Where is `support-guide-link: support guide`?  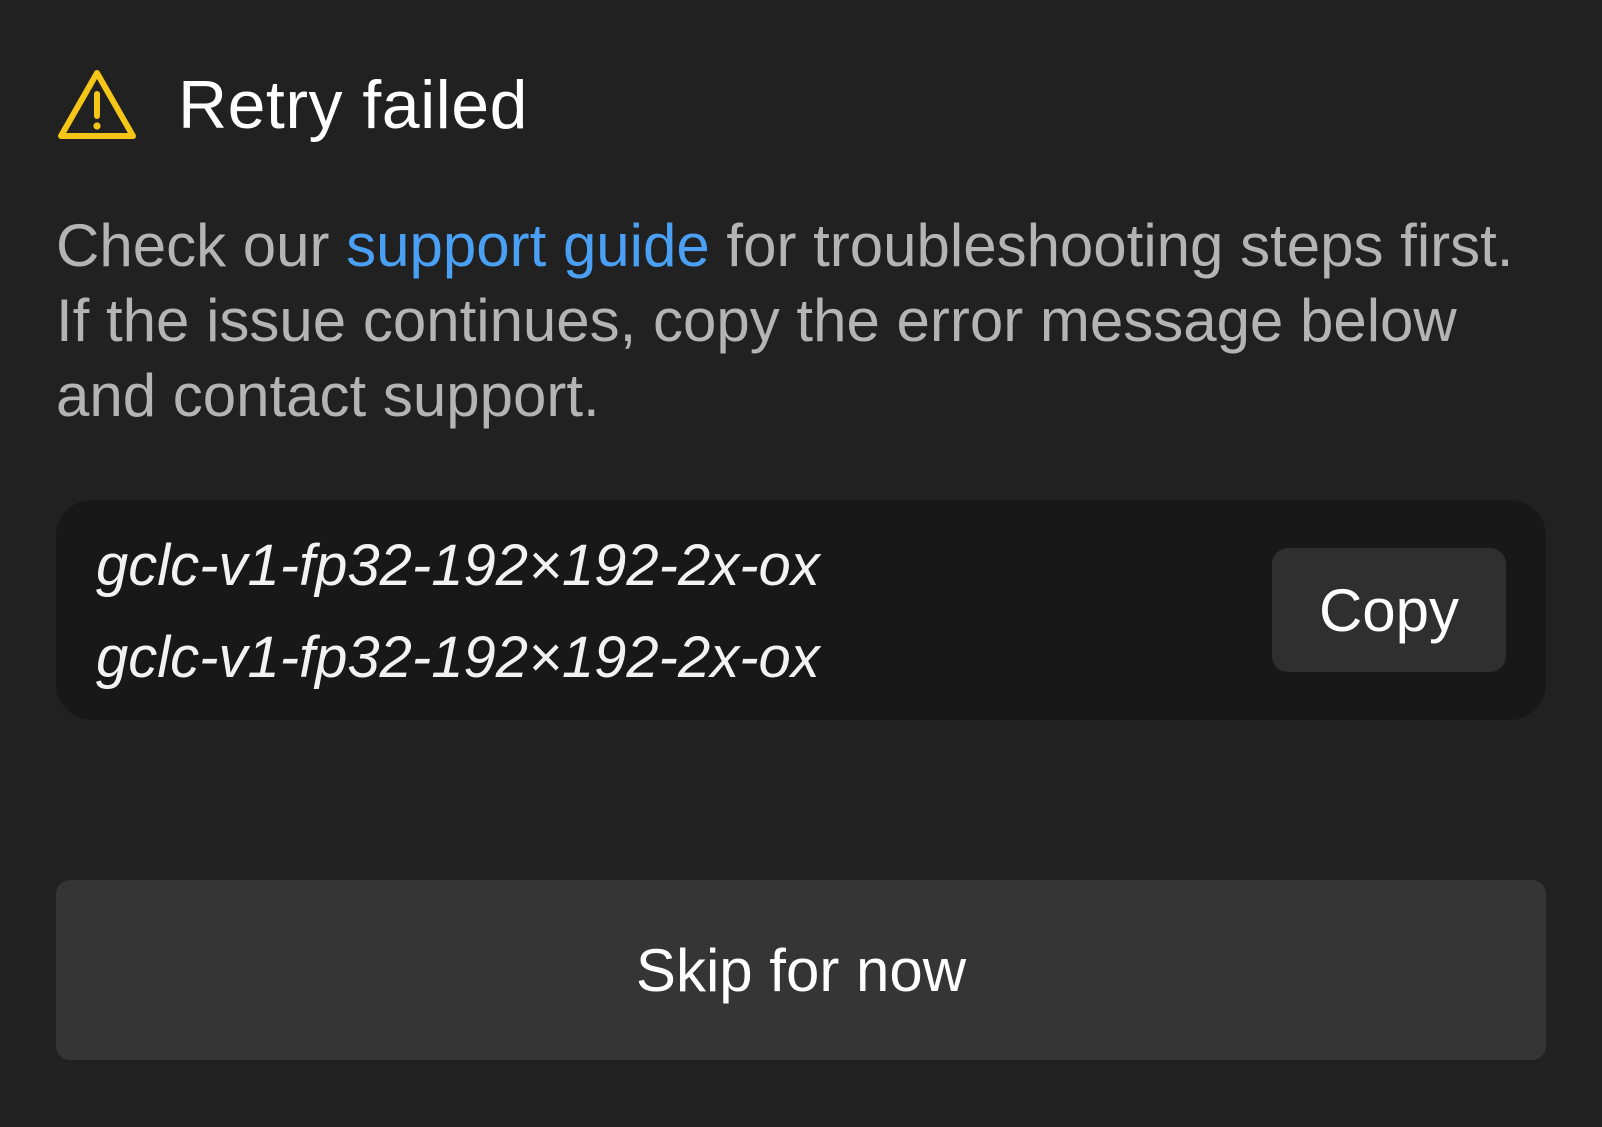 support-guide-link: support guide is located at coordinates (528, 245).